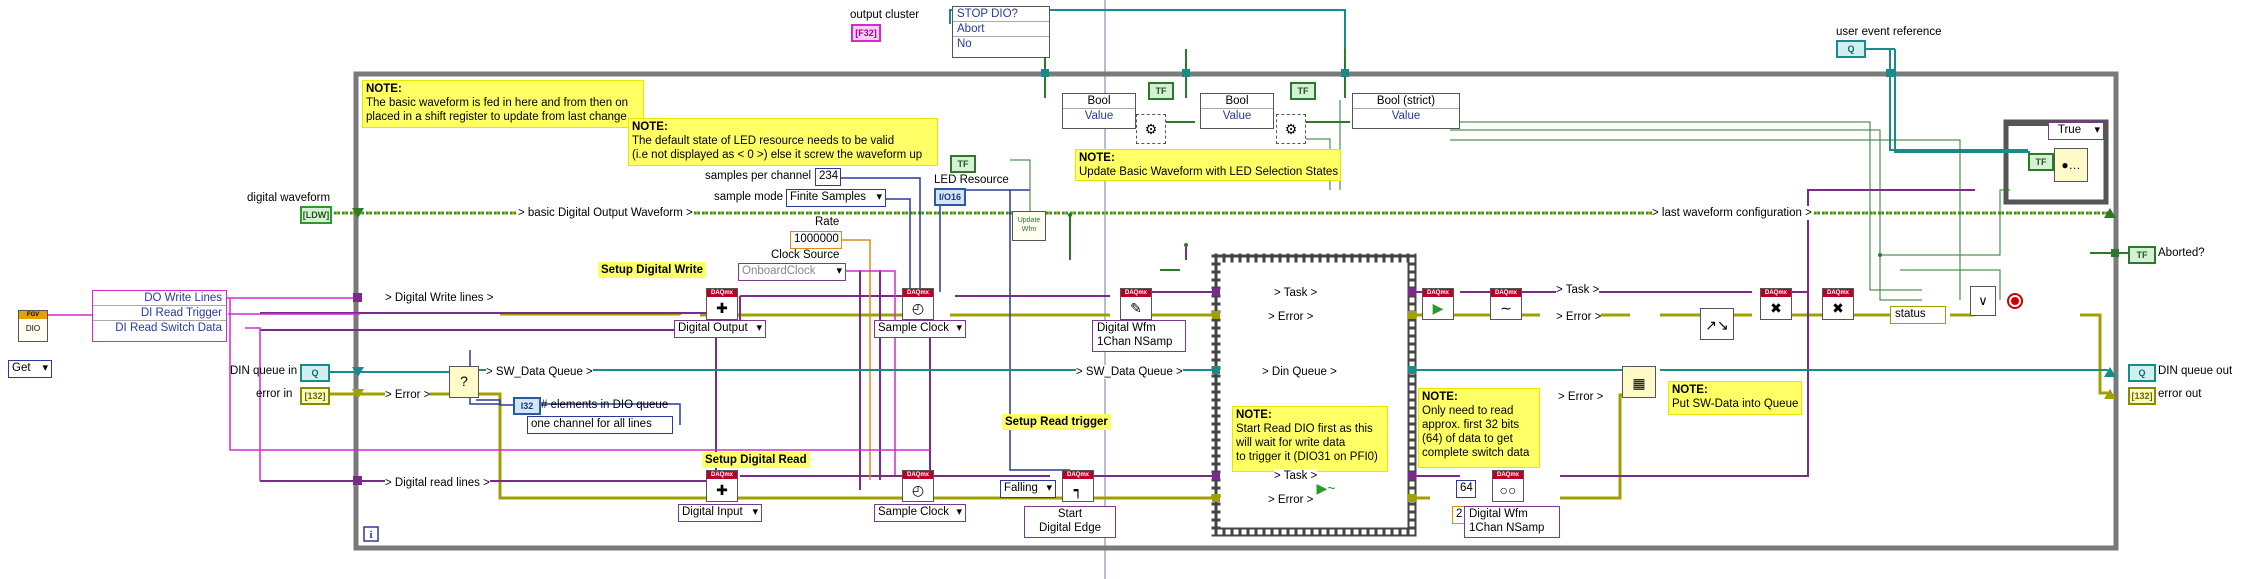 The image size is (2249, 579). Describe the element at coordinates (827, 222) in the screenshot. I see `rate-label: Rate` at that location.